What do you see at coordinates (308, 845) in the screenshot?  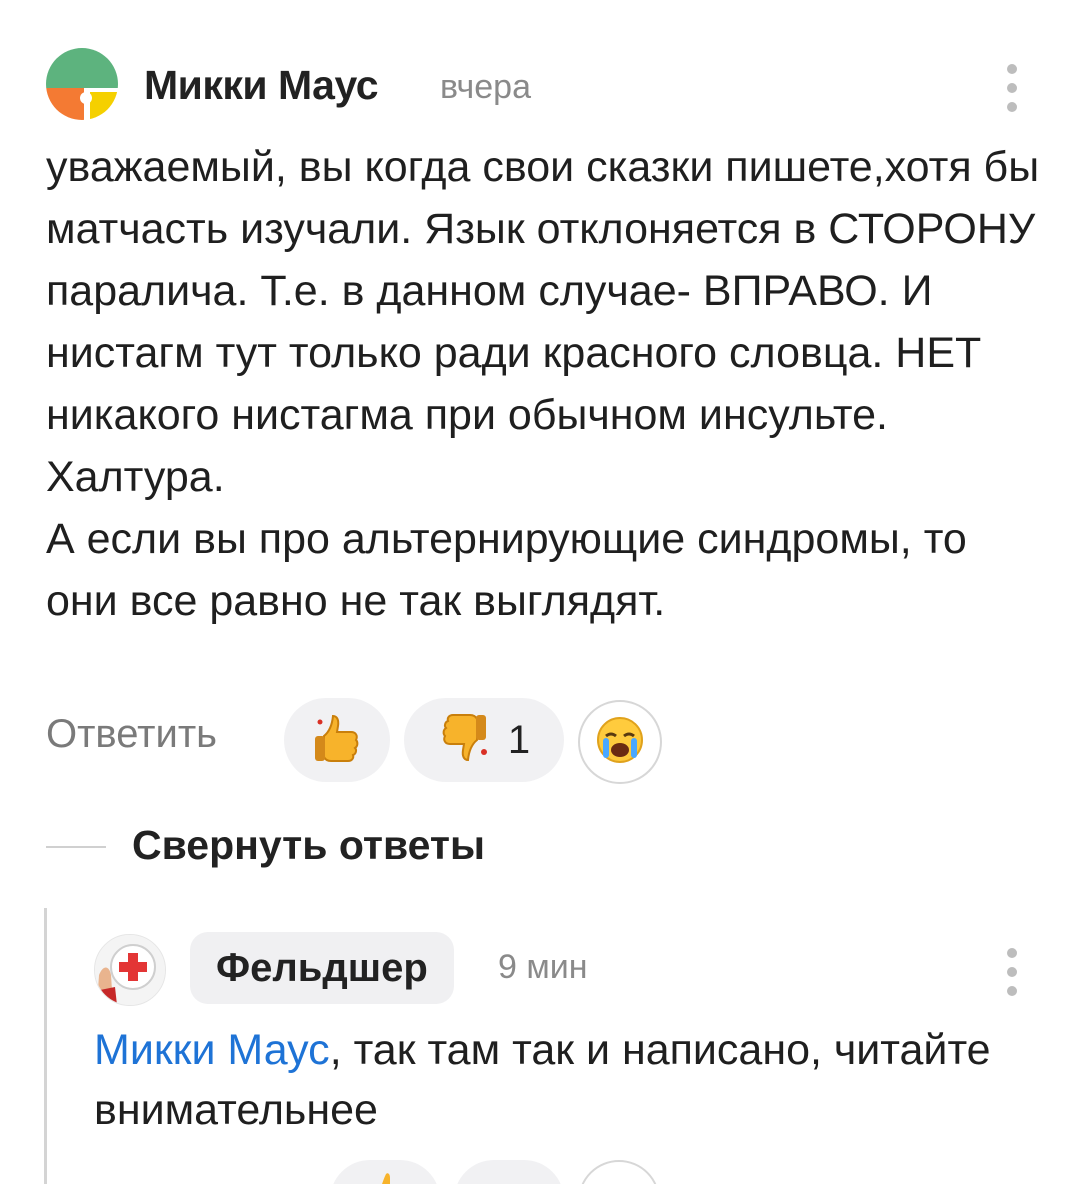 I see `collapse-replies-label: Свернуть ответы` at bounding box center [308, 845].